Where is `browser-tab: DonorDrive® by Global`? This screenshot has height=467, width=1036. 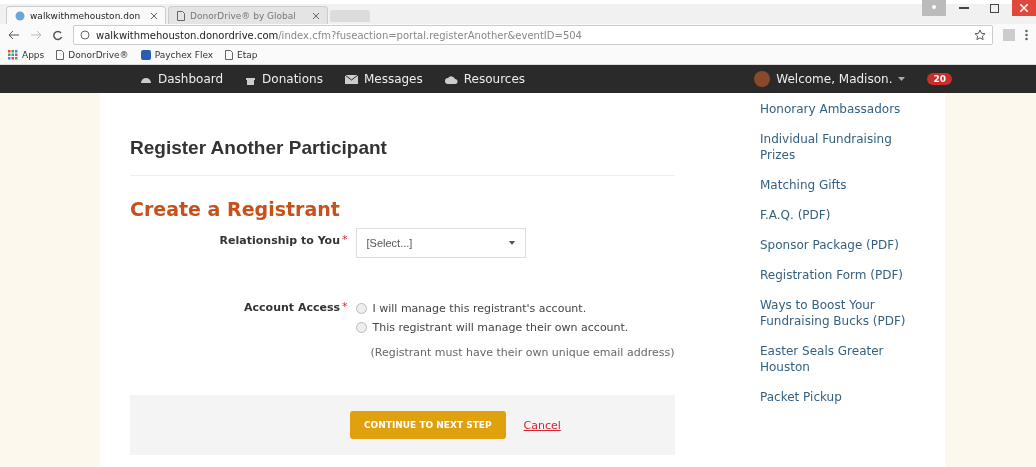
browser-tab: DonorDrive® by Global is located at coordinates (248, 15).